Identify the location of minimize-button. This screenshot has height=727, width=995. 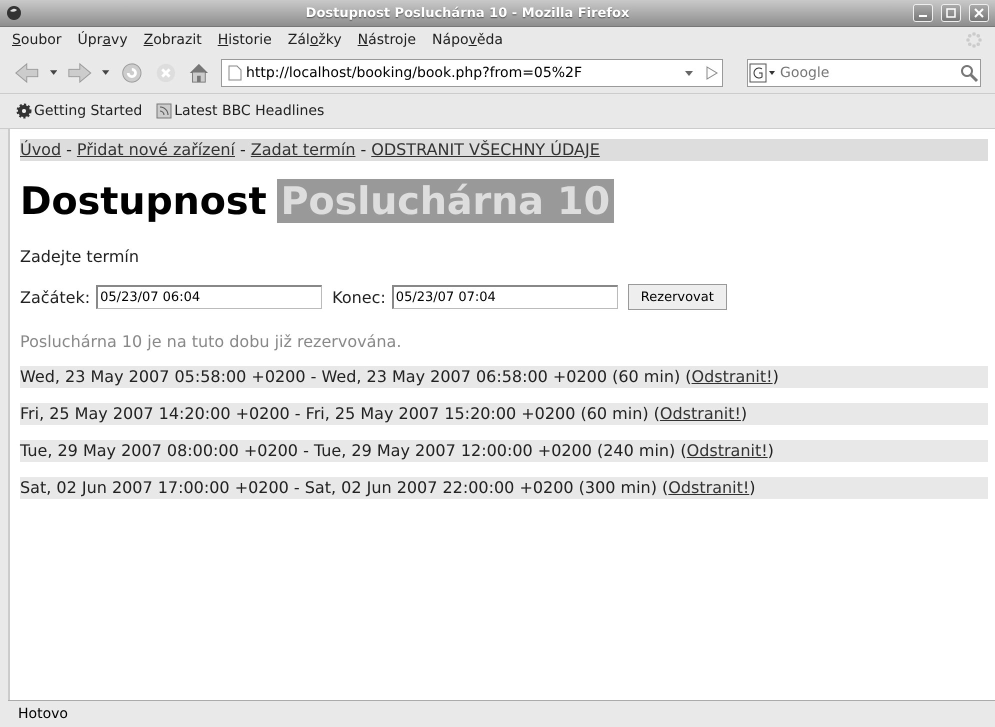
(923, 13).